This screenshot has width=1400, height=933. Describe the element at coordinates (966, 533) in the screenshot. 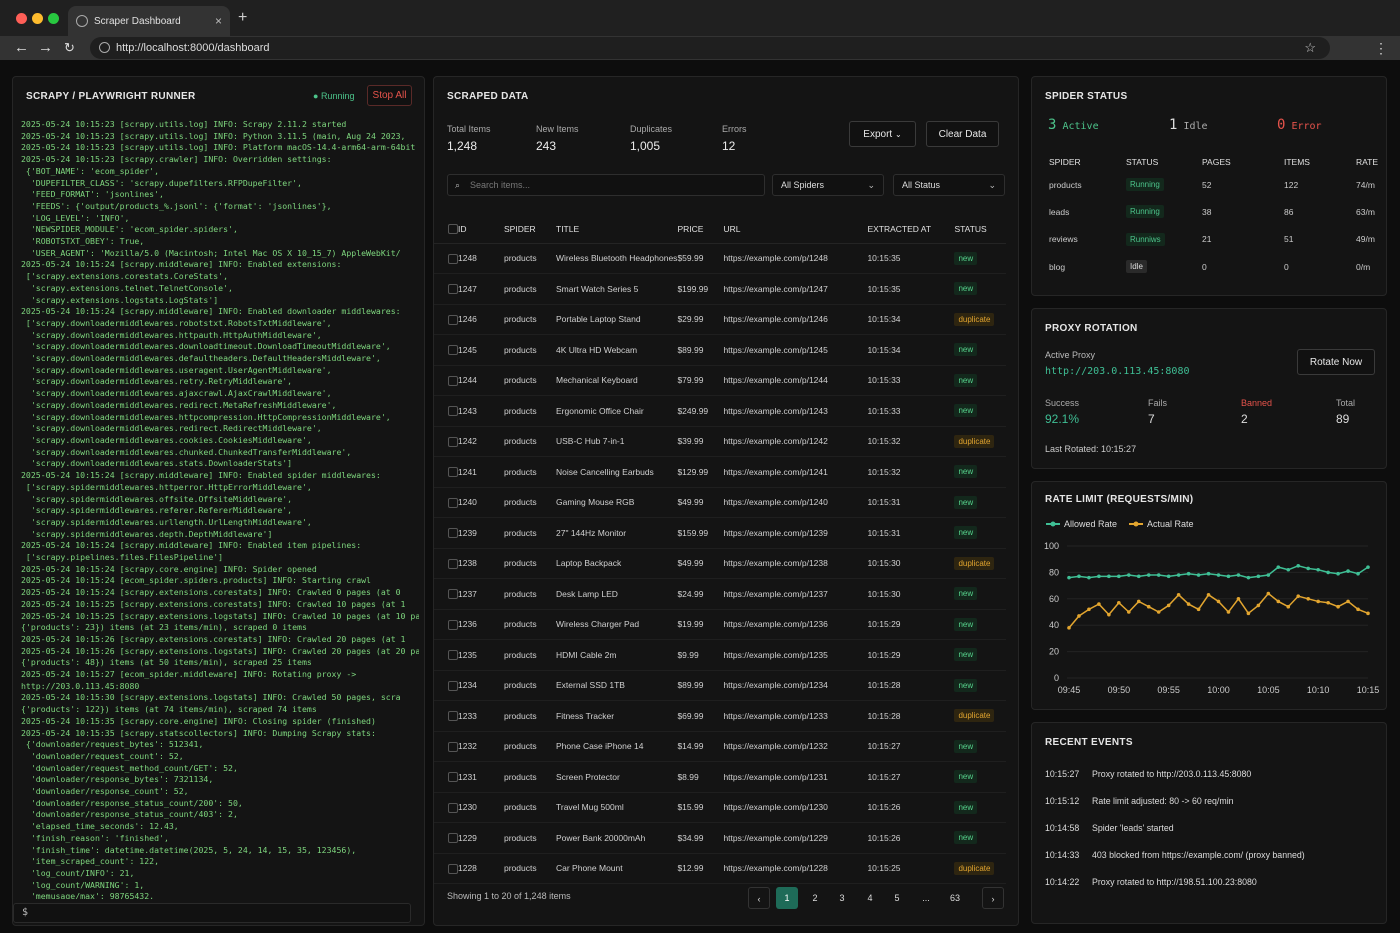

I see `status-badge: new` at that location.